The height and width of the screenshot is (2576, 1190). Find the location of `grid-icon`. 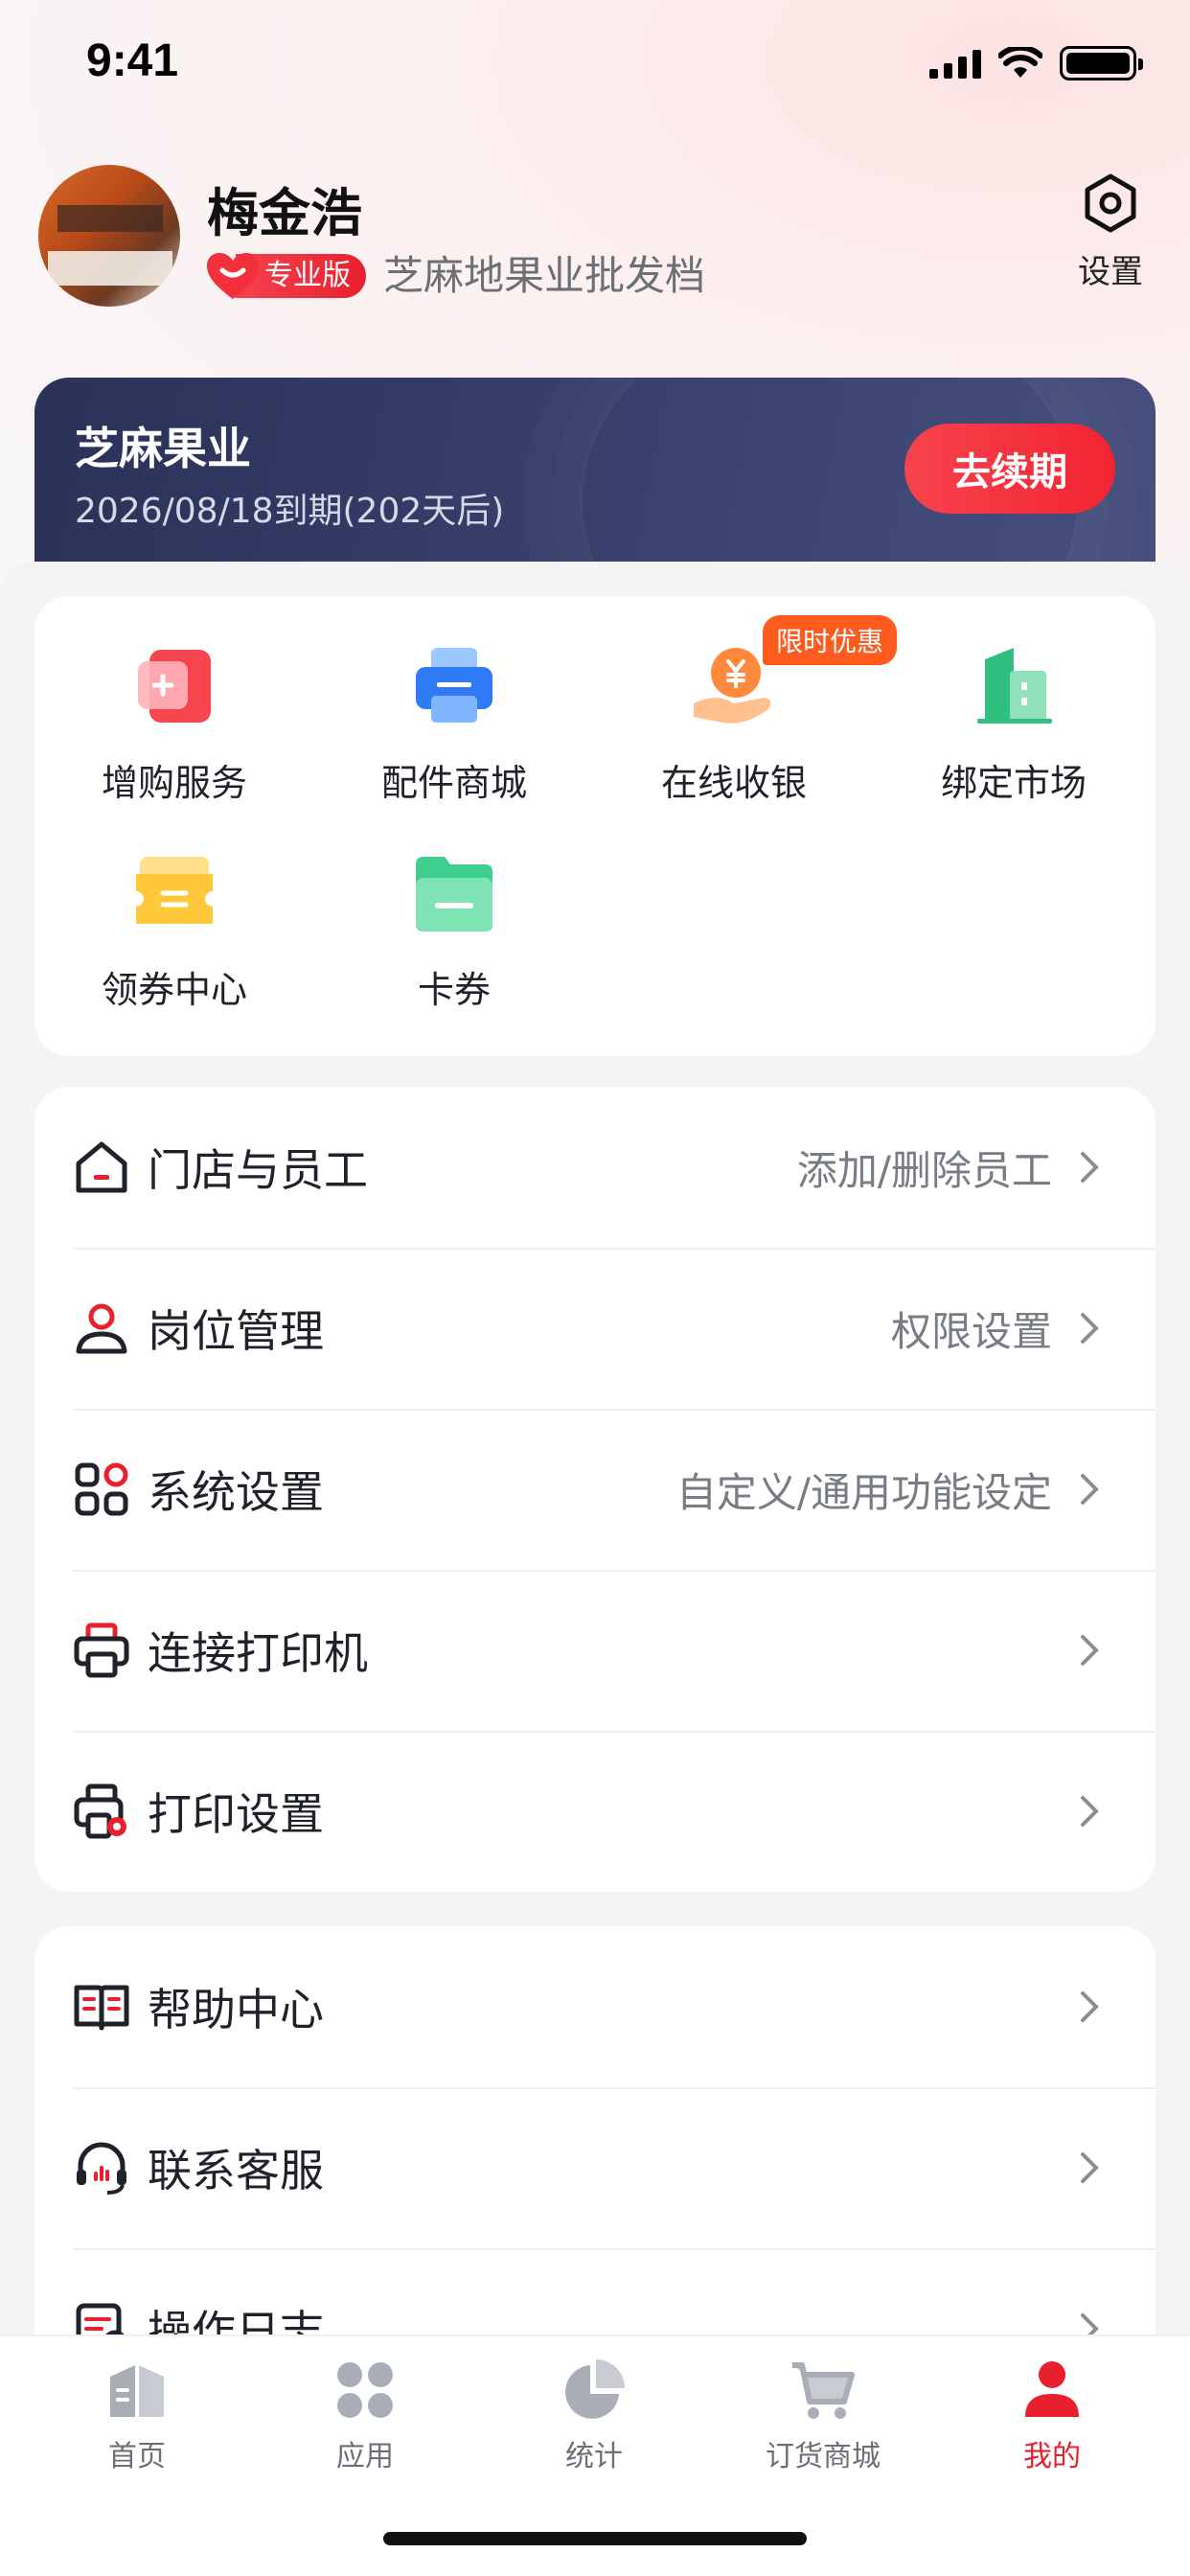

grid-icon is located at coordinates (101, 1489).